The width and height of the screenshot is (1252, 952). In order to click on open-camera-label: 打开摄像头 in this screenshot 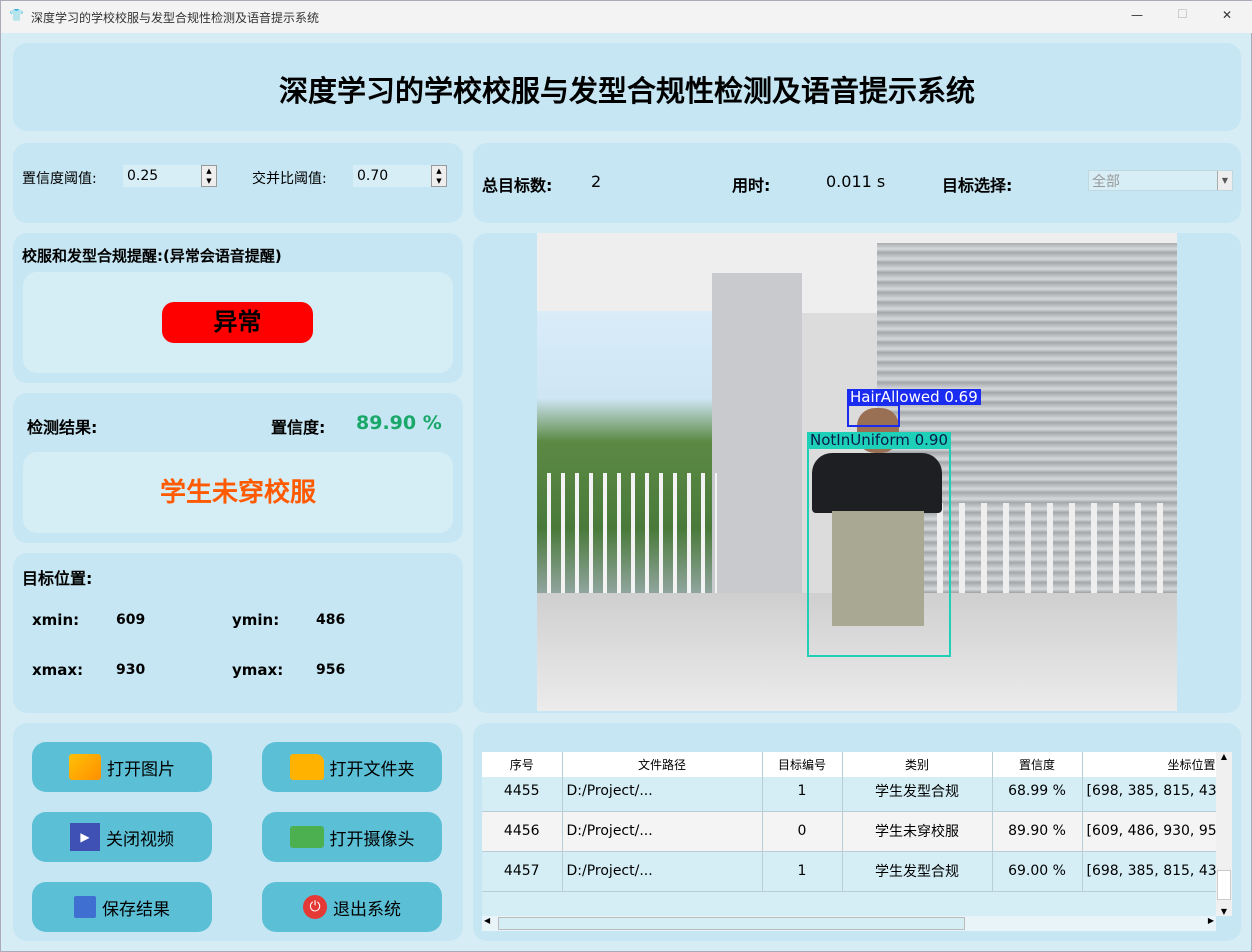, I will do `click(372, 839)`.